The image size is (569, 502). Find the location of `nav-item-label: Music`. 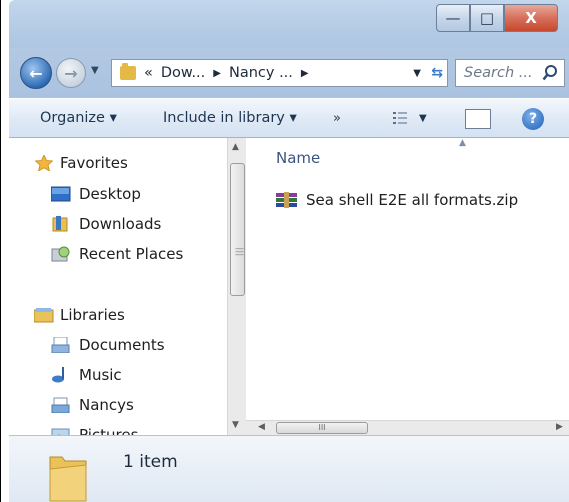

nav-item-label: Music is located at coordinates (100, 375).